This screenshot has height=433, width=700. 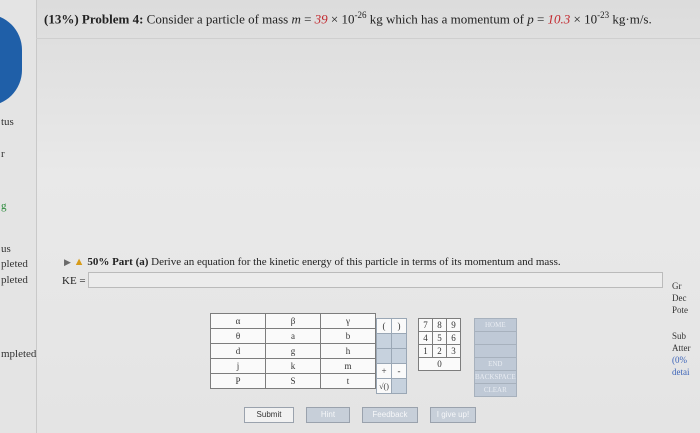 I want to click on divider, so click(x=368, y=38).